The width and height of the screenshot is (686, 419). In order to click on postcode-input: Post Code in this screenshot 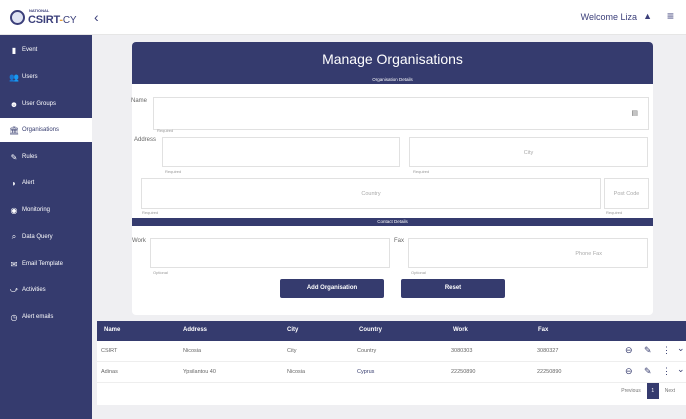, I will do `click(626, 193)`.